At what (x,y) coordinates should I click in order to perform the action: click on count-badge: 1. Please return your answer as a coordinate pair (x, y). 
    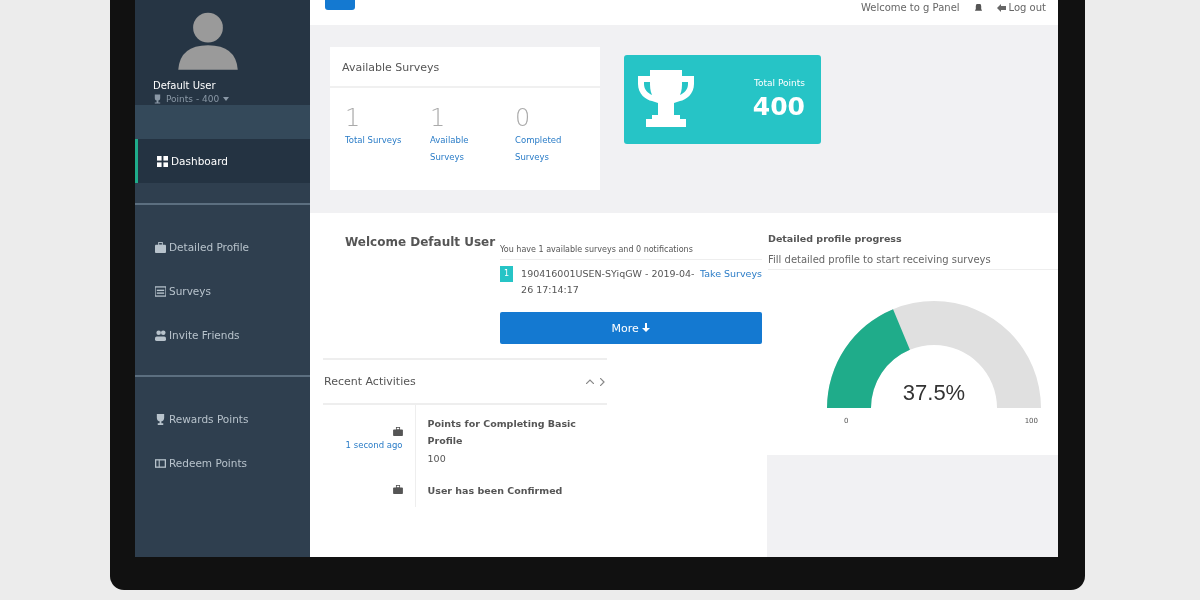
    Looking at the image, I should click on (507, 274).